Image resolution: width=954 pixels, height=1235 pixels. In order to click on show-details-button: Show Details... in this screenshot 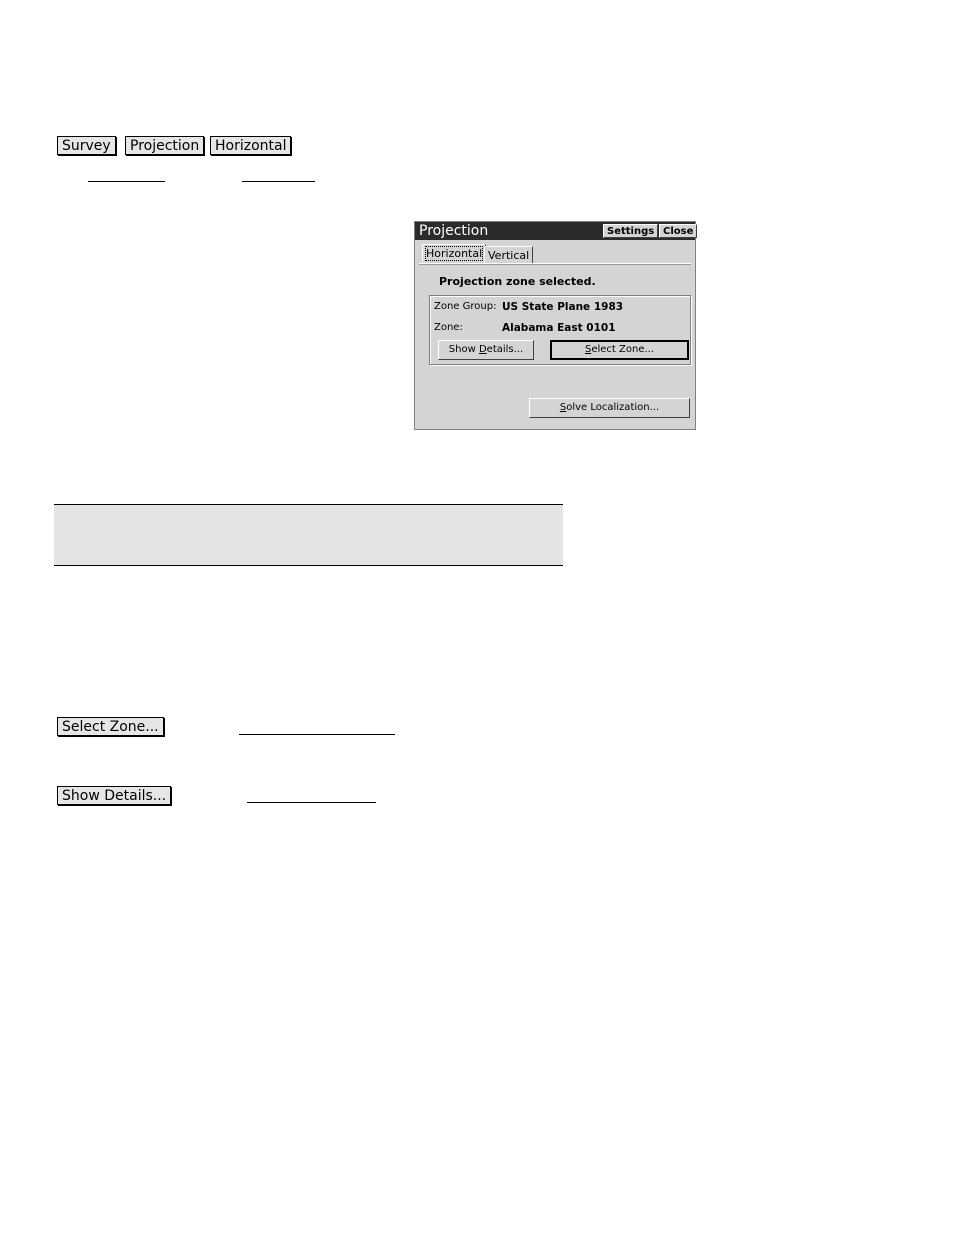, I will do `click(486, 350)`.